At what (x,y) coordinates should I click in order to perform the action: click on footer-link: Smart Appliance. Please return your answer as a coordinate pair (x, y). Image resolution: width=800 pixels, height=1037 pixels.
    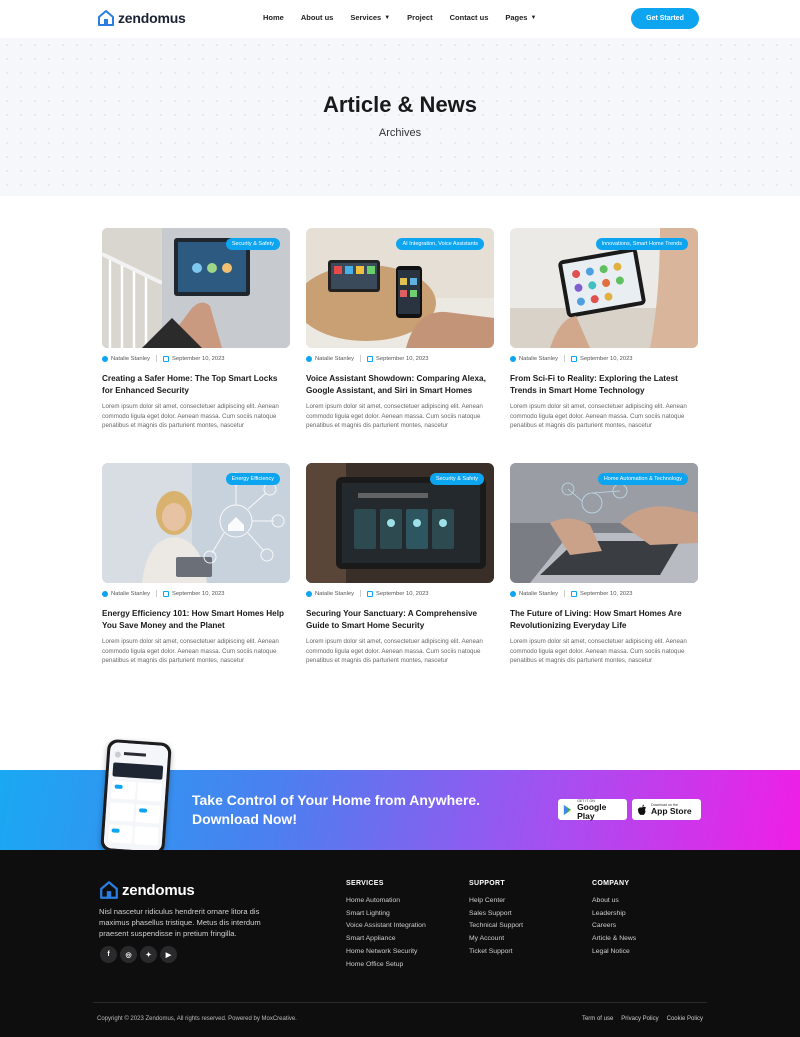
    Looking at the image, I should click on (386, 939).